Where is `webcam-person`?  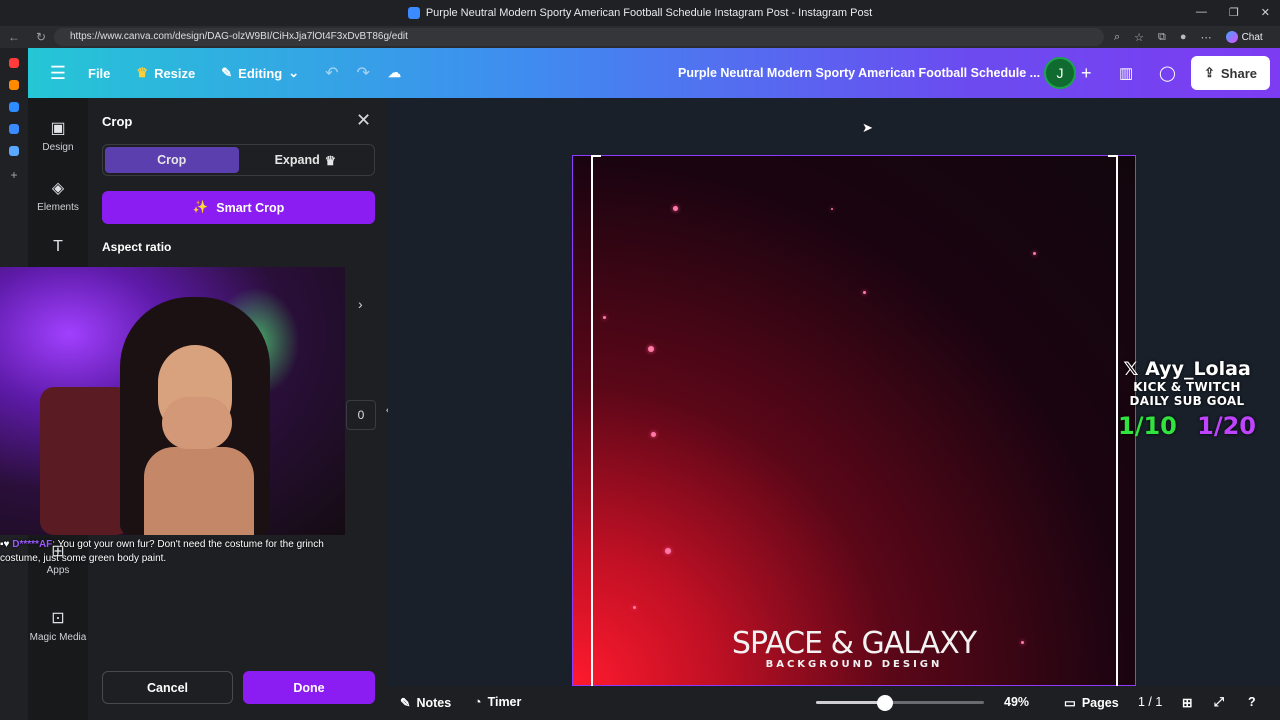
webcam-person is located at coordinates (195, 416).